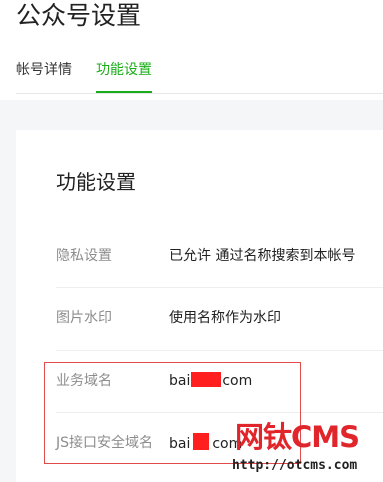  I want to click on privacy-setting-label: 隐私设置, so click(84, 256).